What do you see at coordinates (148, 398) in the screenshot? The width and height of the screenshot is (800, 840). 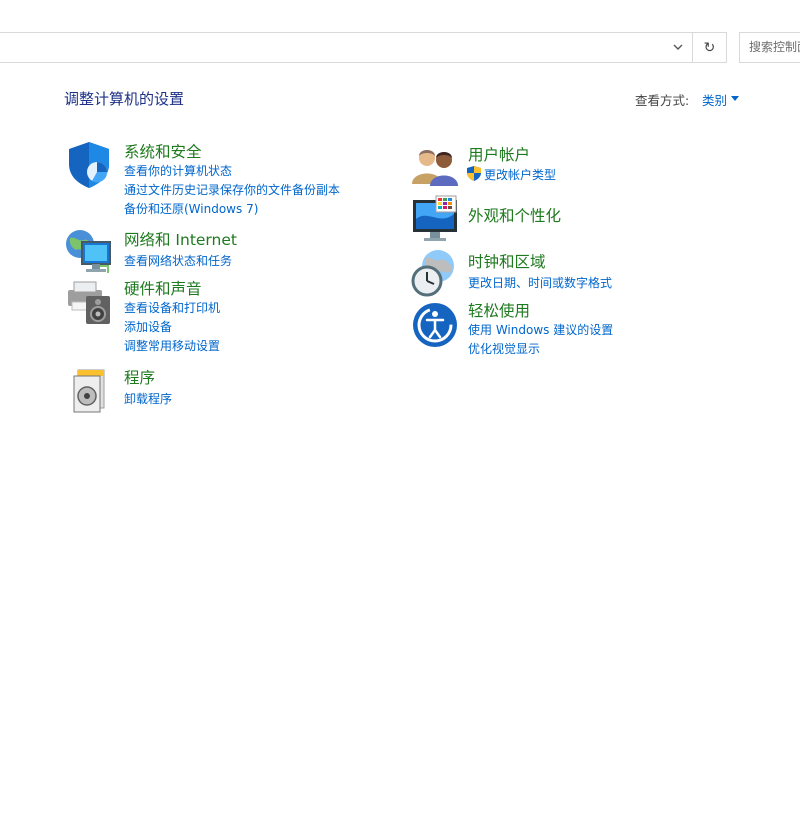 I see `link-uninstall-program: 卸载程序` at bounding box center [148, 398].